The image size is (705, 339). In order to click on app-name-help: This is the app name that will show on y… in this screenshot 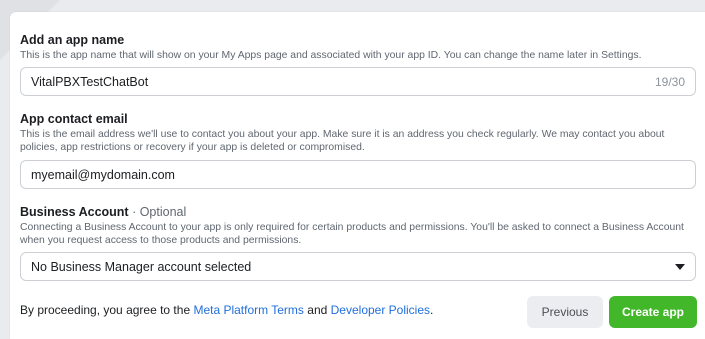, I will do `click(331, 55)`.